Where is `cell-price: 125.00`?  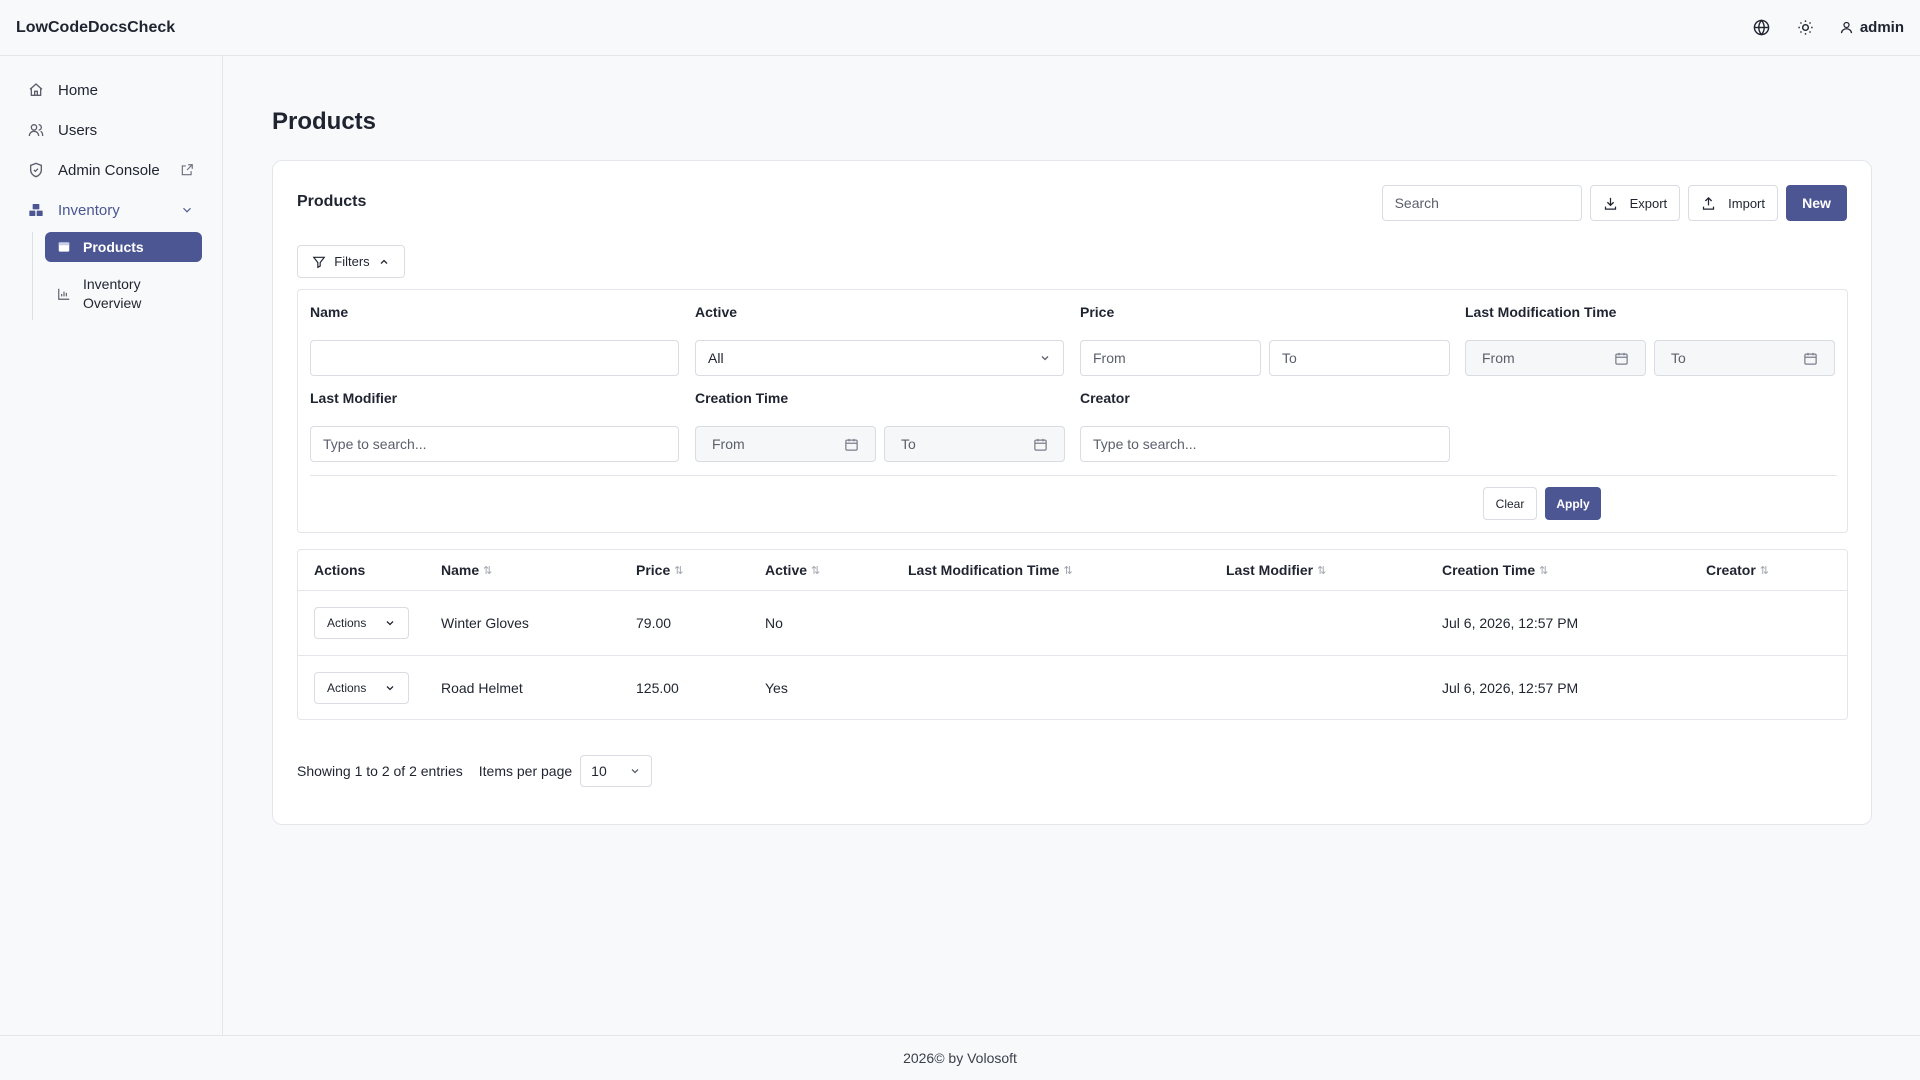
cell-price: 125.00 is located at coordinates (657, 688).